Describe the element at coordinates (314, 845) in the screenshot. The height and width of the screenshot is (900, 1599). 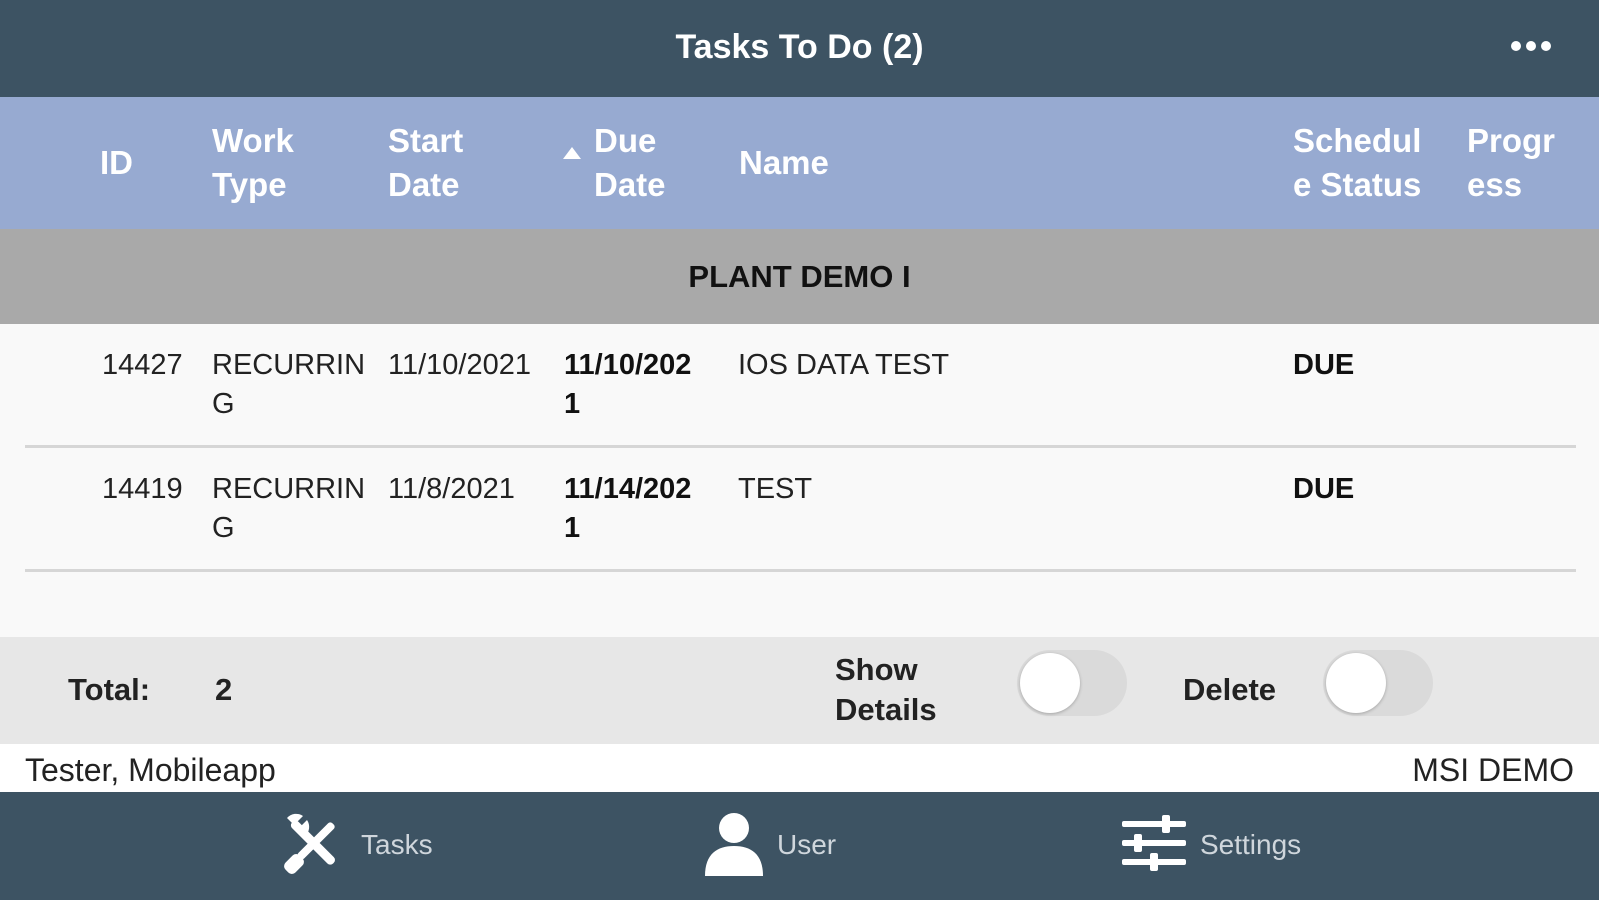
I see `tools-icon` at that location.